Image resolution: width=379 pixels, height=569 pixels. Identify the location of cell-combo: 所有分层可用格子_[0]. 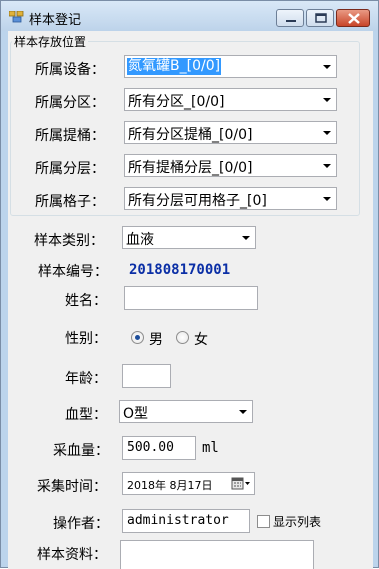
(230, 198).